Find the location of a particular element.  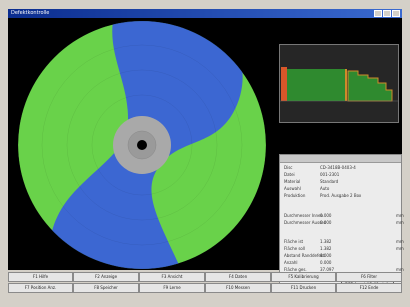

window-title: Defektkontrolle is located at coordinates (30, 13).